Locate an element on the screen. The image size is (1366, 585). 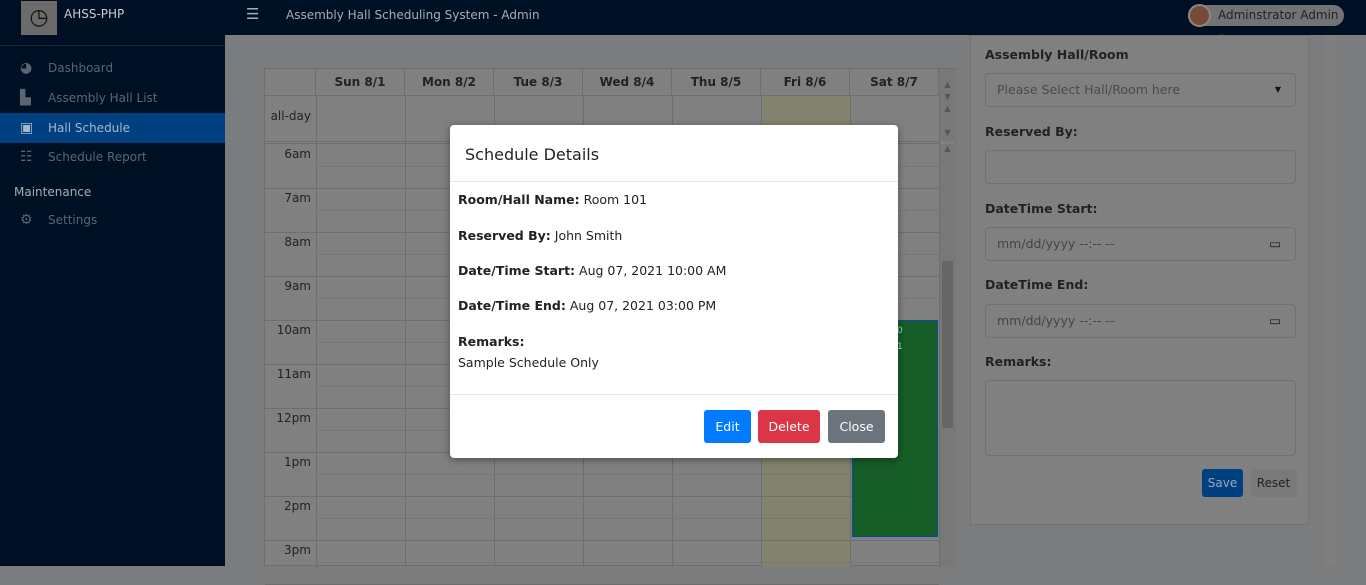
event-title: 1 is located at coordinates (900, 347).